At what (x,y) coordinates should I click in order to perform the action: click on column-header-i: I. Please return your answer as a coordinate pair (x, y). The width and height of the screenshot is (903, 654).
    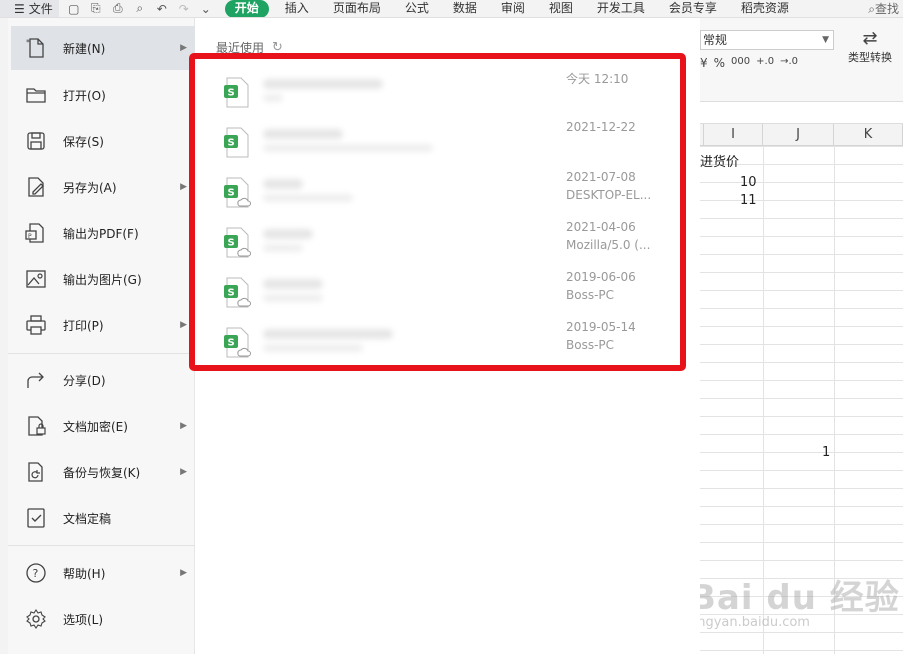
    Looking at the image, I should click on (733, 135).